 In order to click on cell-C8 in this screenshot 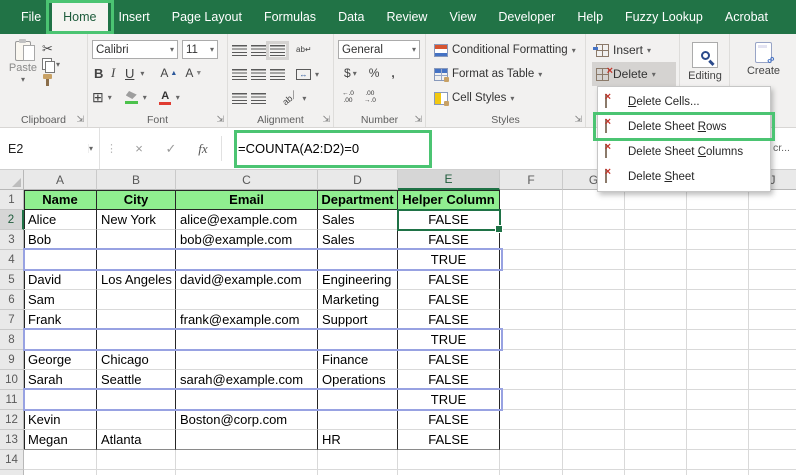, I will do `click(247, 340)`.